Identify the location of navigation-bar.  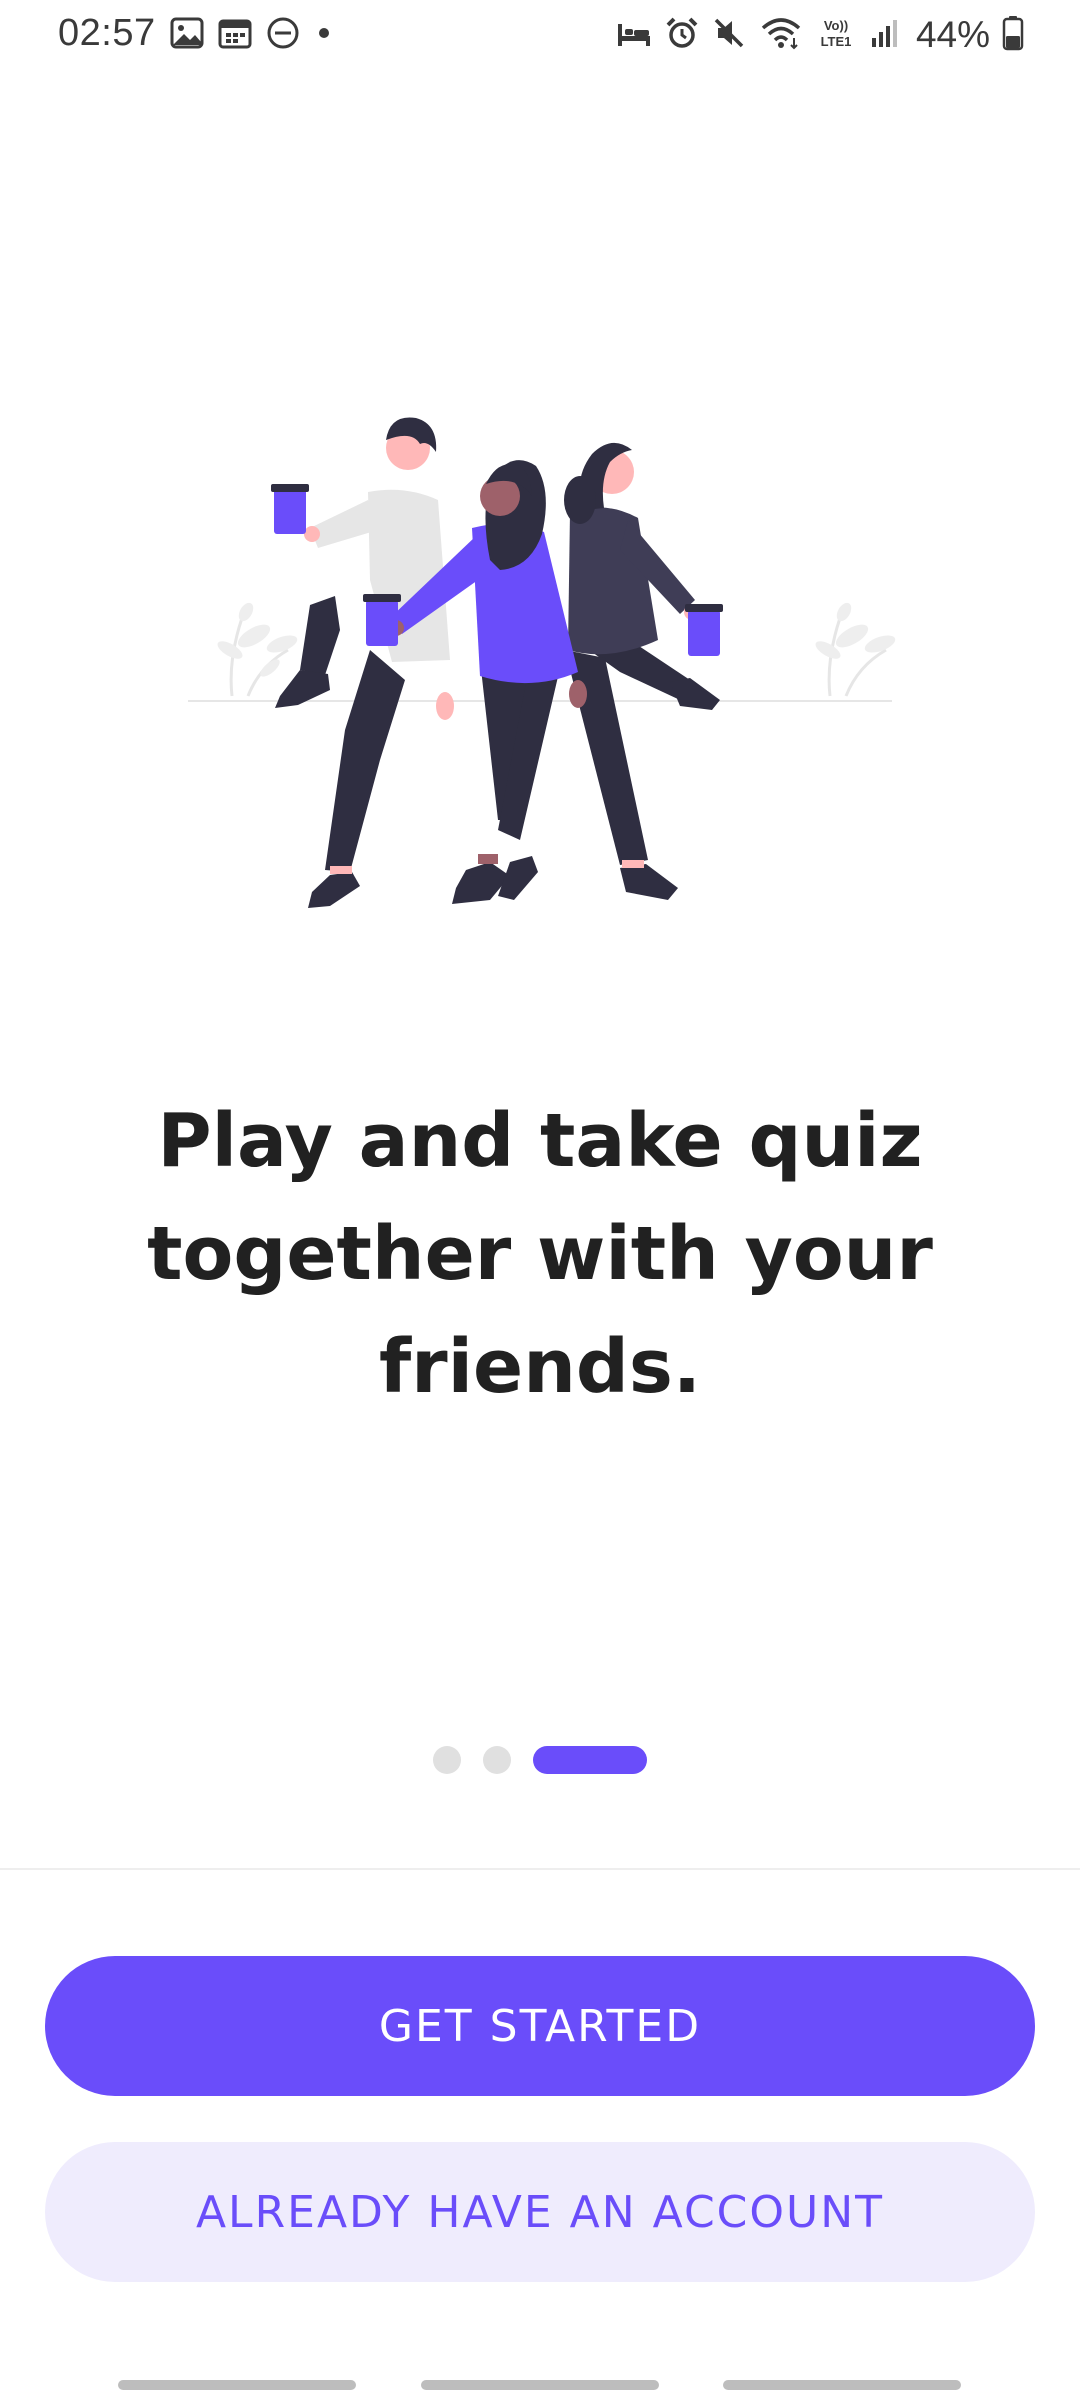
(540, 2386).